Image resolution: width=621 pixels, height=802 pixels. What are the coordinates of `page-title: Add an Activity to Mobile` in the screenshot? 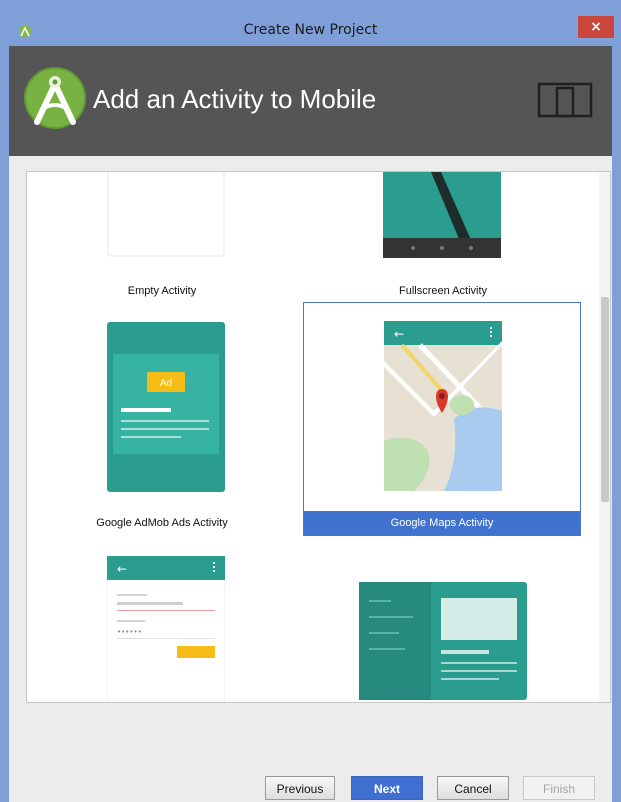 It's located at (235, 99).